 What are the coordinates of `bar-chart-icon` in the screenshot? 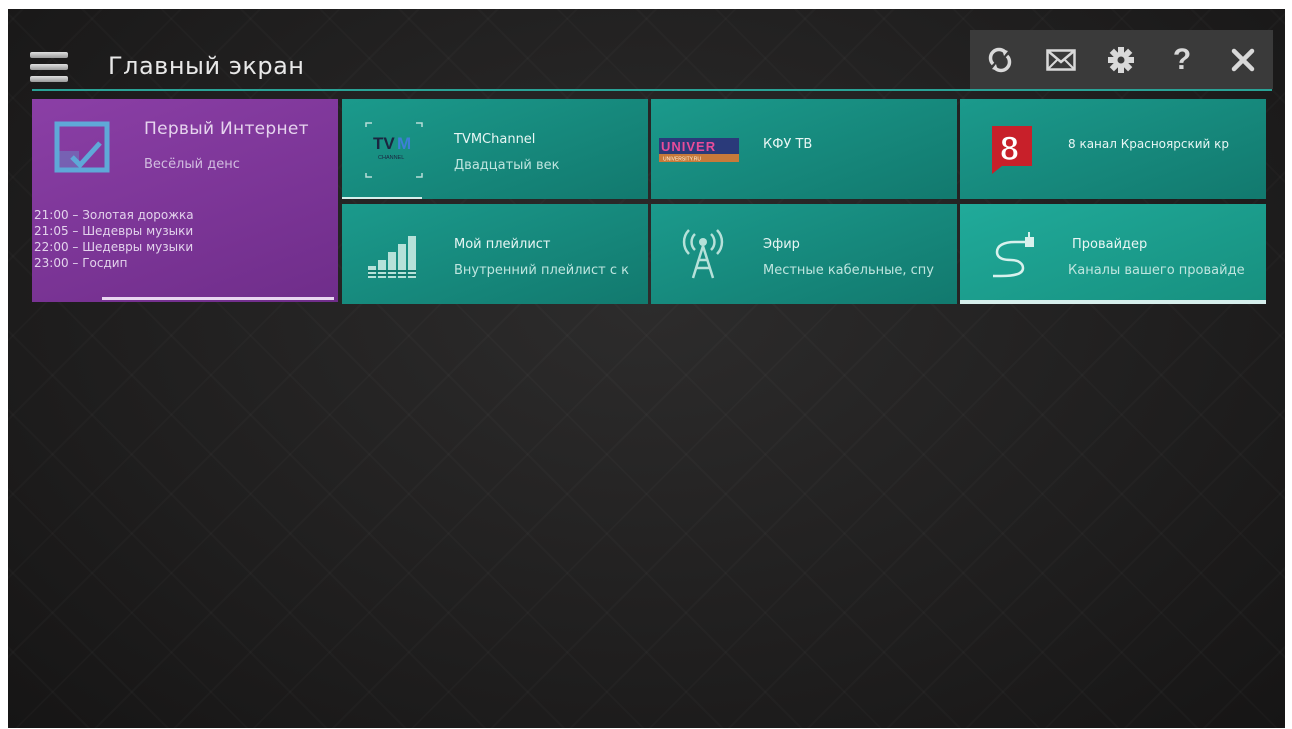 It's located at (394, 255).